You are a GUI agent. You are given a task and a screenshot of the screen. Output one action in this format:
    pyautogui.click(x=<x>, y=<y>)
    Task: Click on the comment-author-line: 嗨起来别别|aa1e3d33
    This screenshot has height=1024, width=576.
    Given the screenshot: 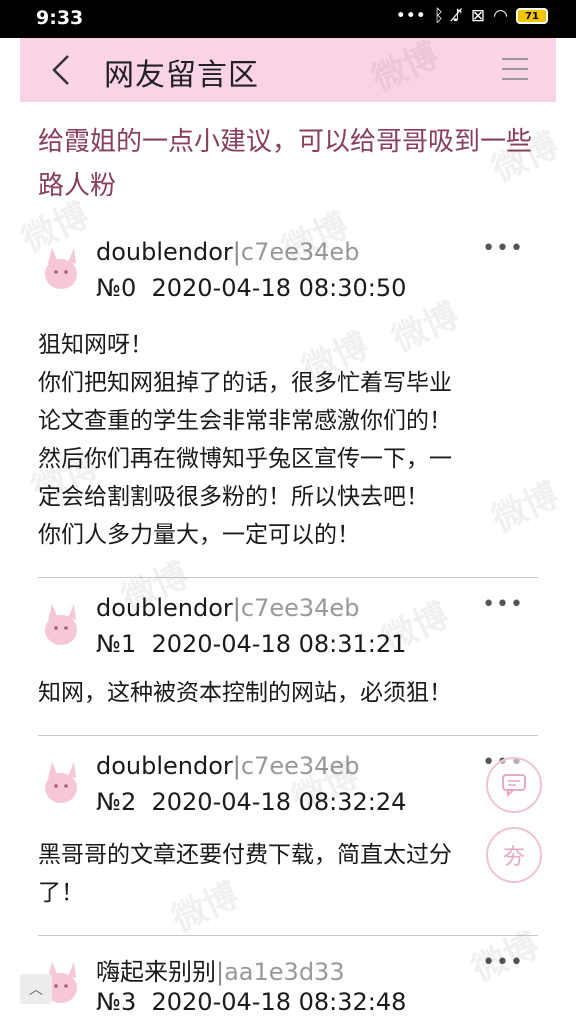 What is the action you would take?
    pyautogui.click(x=220, y=969)
    